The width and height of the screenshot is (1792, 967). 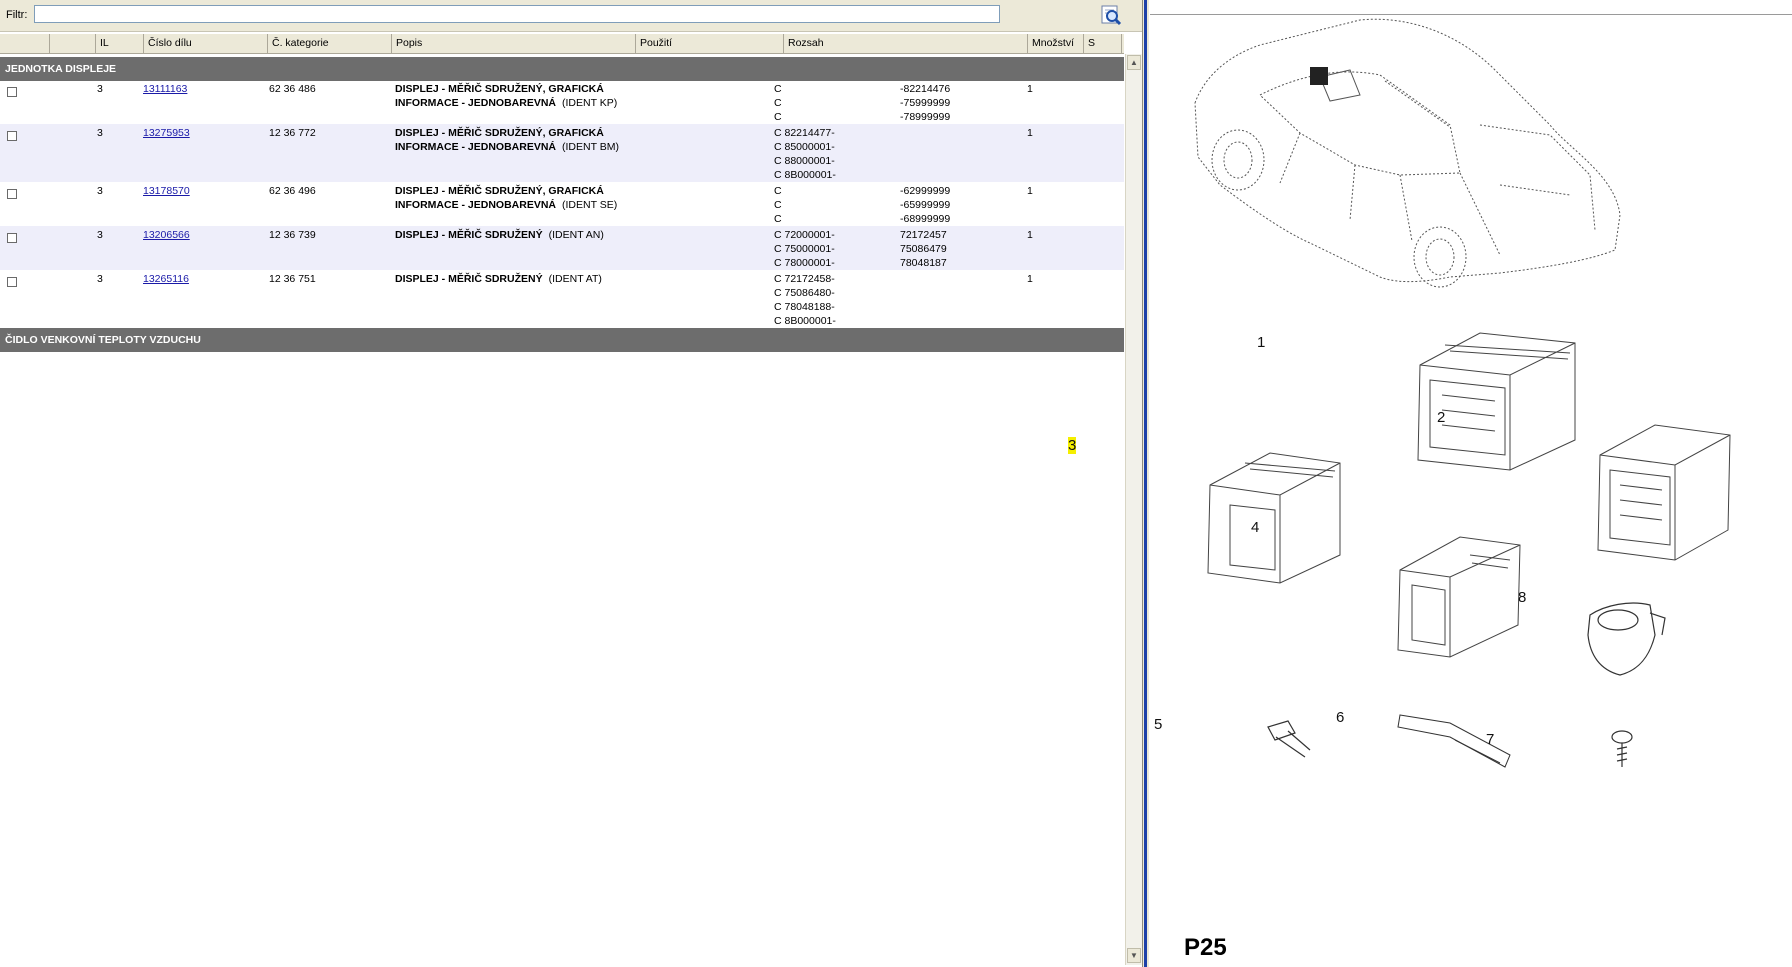 I want to click on column-header-category: Č. kategorie, so click(x=330, y=43).